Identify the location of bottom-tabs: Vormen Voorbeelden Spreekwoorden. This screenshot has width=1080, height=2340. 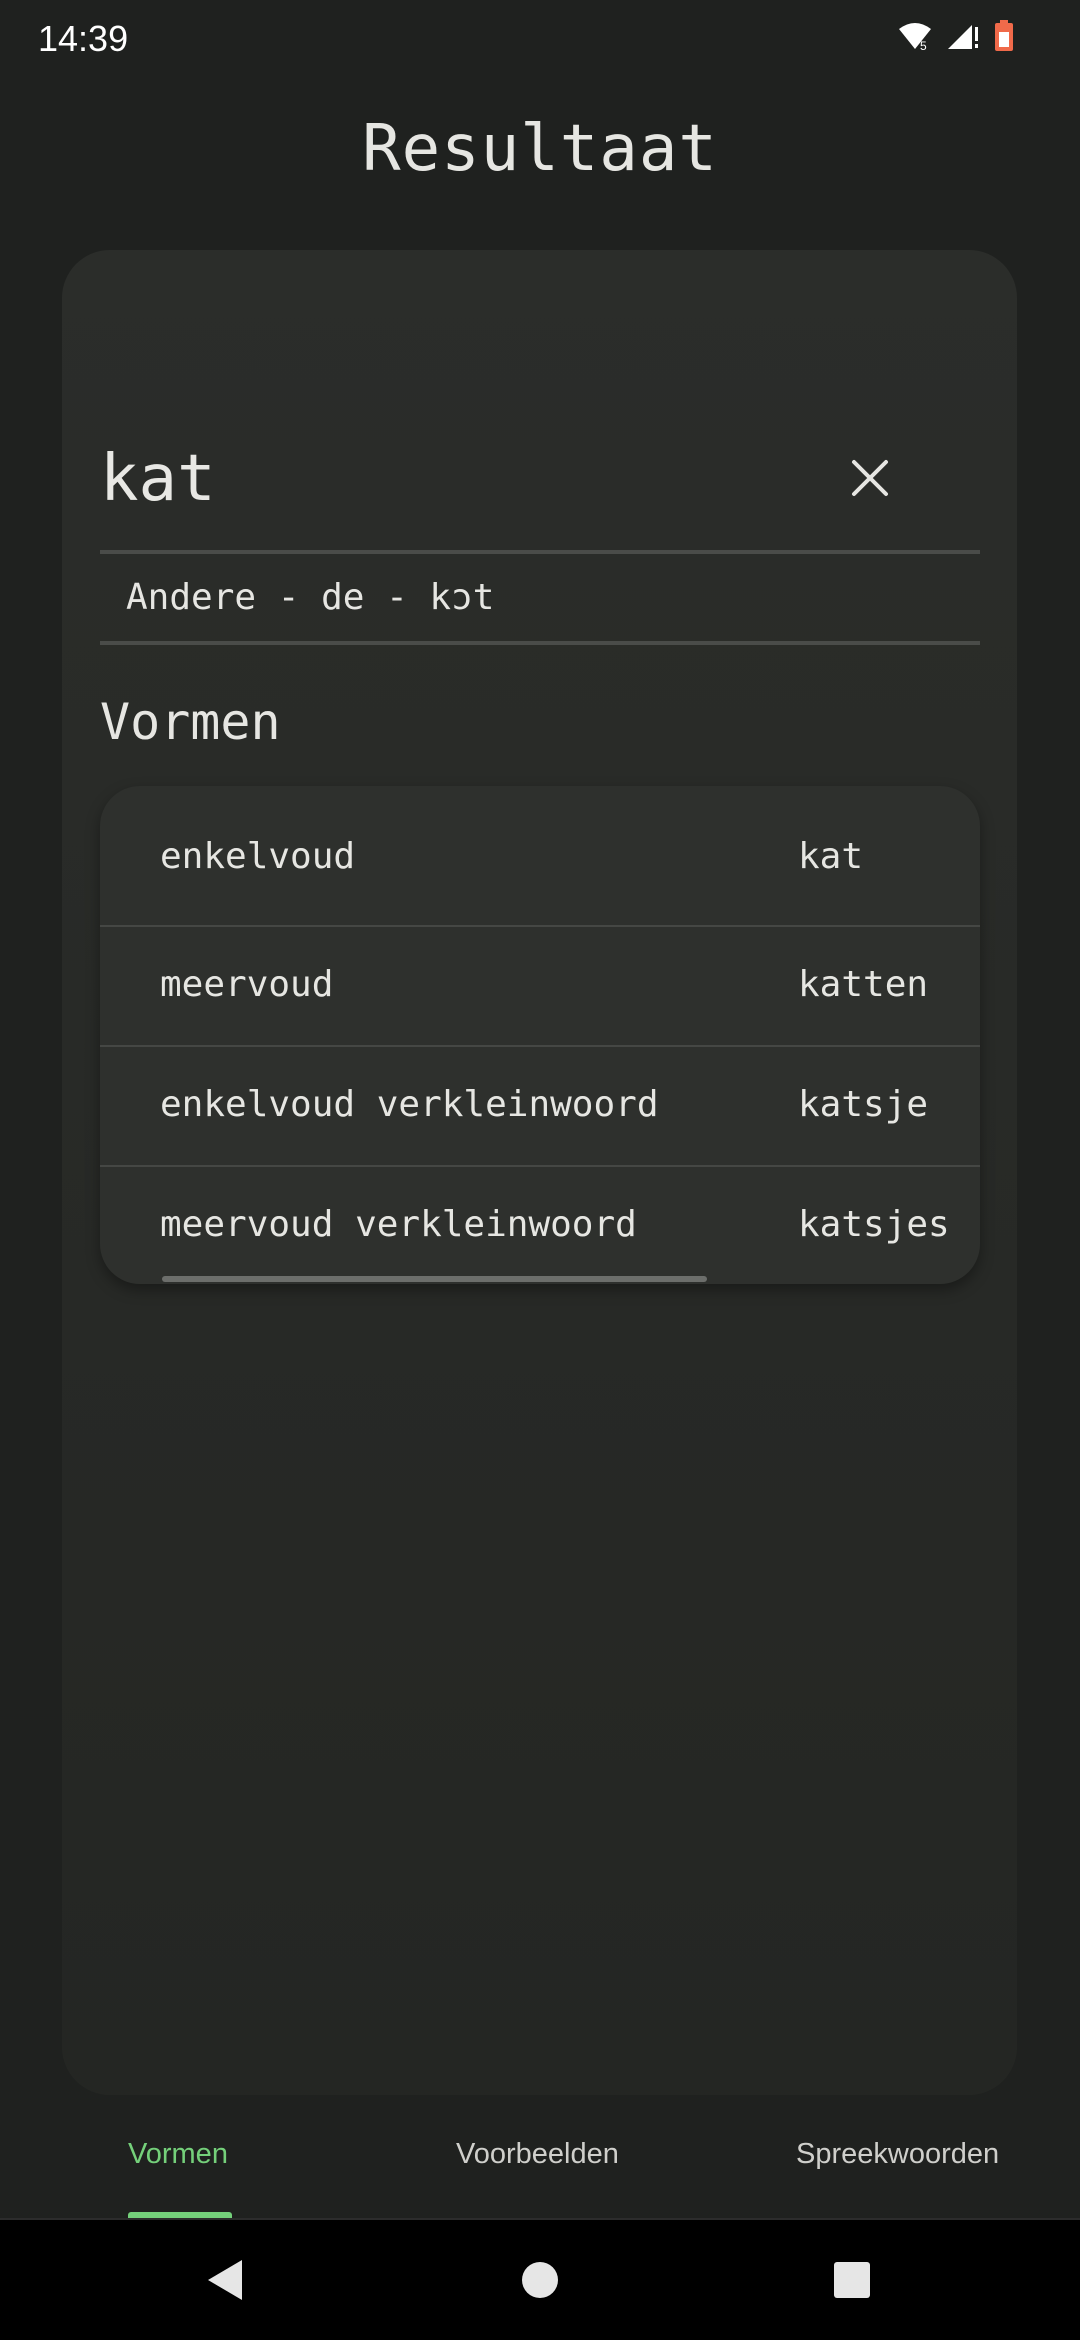
(540, 2164).